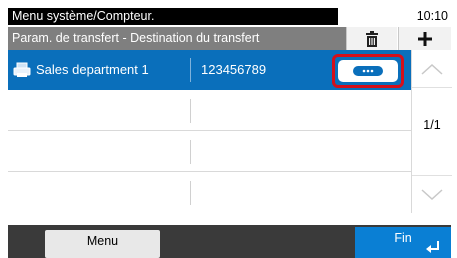  I want to click on page-indicator: 1/1, so click(432, 125).